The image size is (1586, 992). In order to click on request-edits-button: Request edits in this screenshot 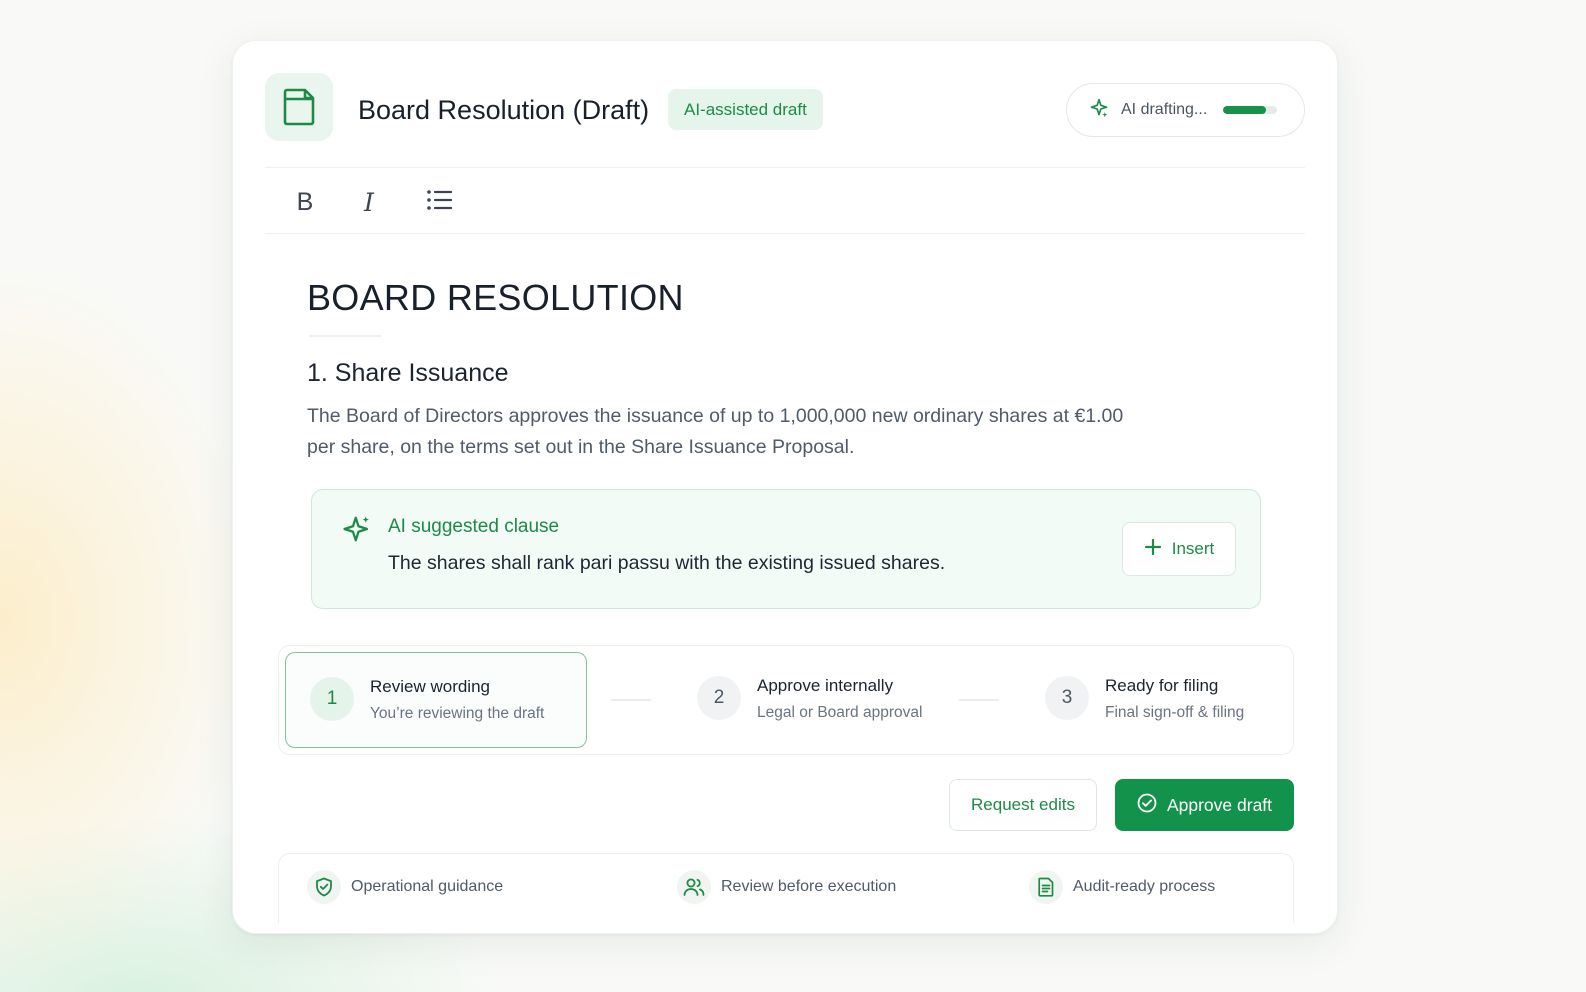, I will do `click(1023, 805)`.